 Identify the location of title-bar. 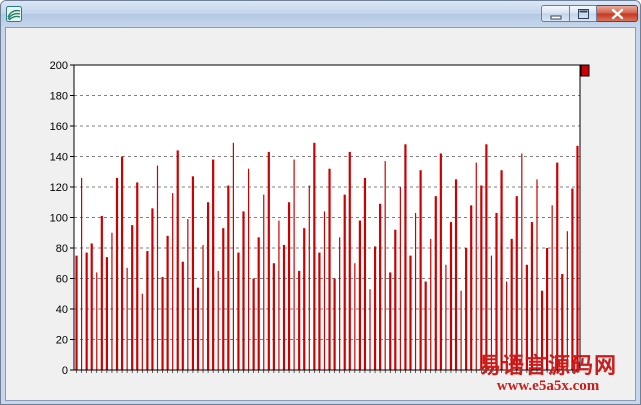
(320, 14).